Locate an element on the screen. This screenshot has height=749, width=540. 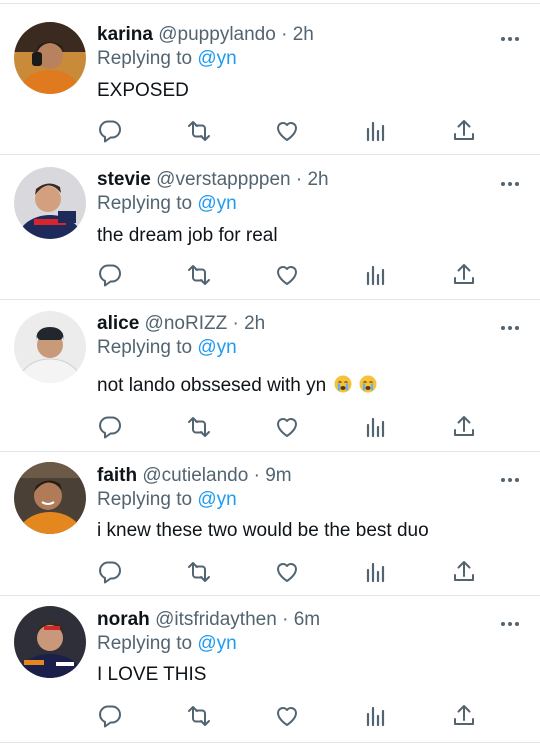
handle: @itsfridaythen is located at coordinates (216, 619).